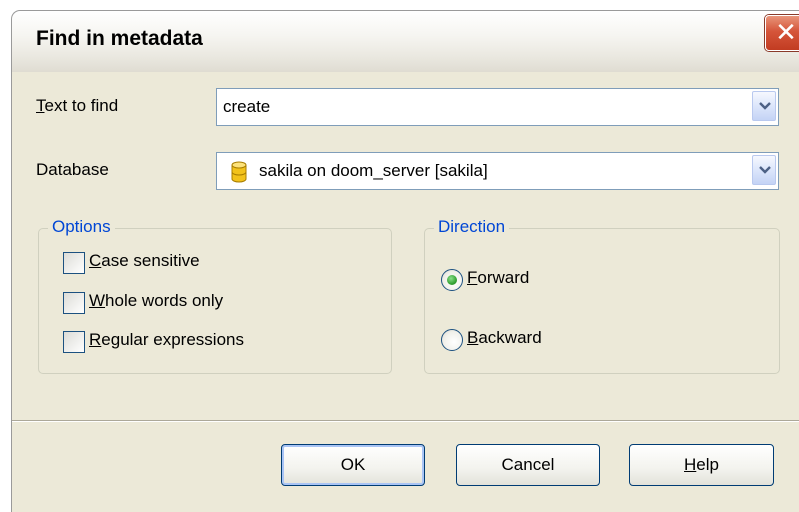 Image resolution: width=799 pixels, height=512 pixels. What do you see at coordinates (156, 301) in the screenshot?
I see `whole-words-label: Whole words only` at bounding box center [156, 301].